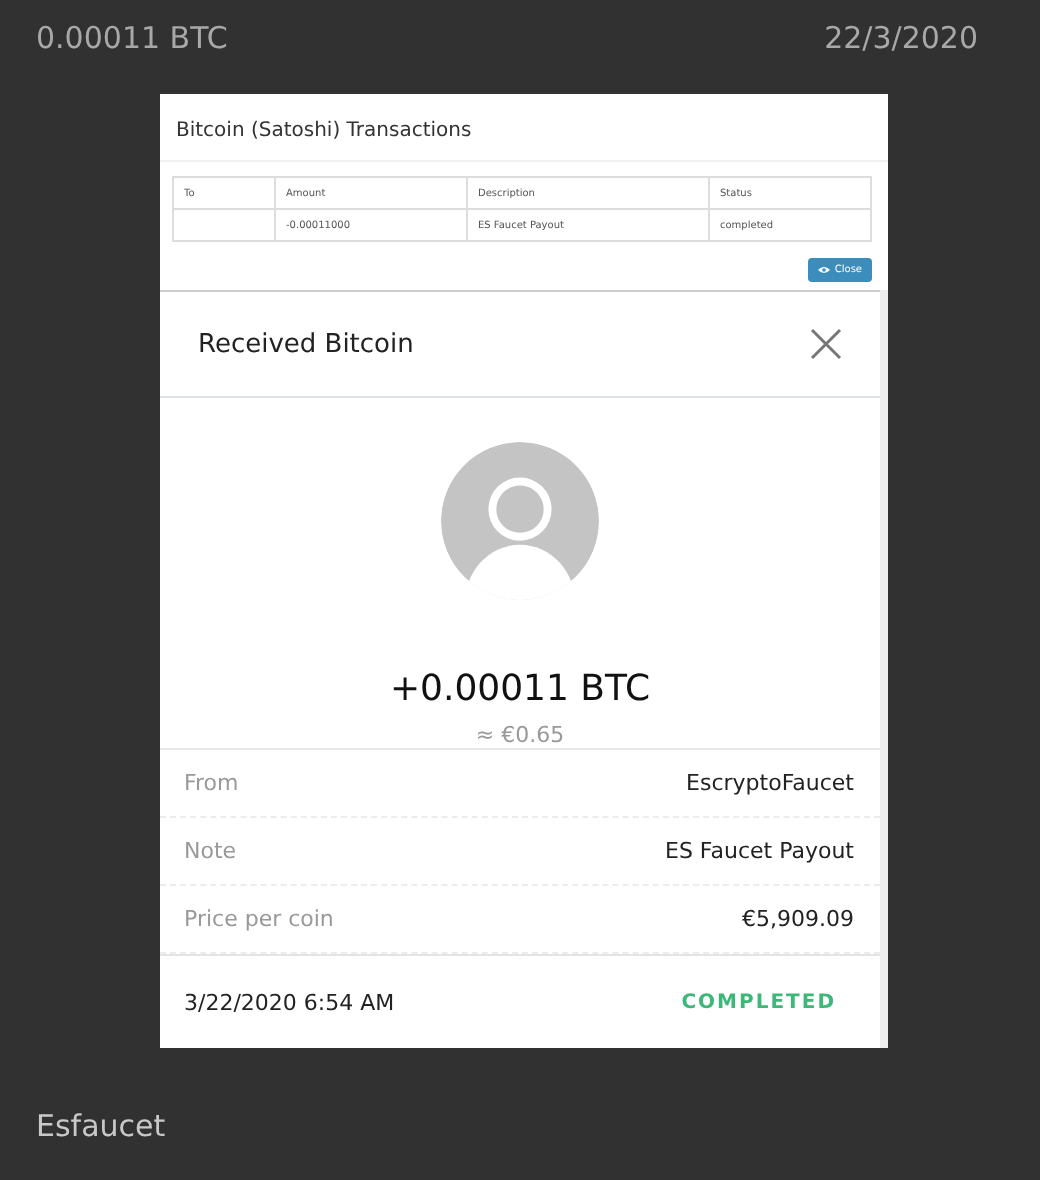  I want to click on amount-caption: 0.00011 BTC, so click(132, 40).